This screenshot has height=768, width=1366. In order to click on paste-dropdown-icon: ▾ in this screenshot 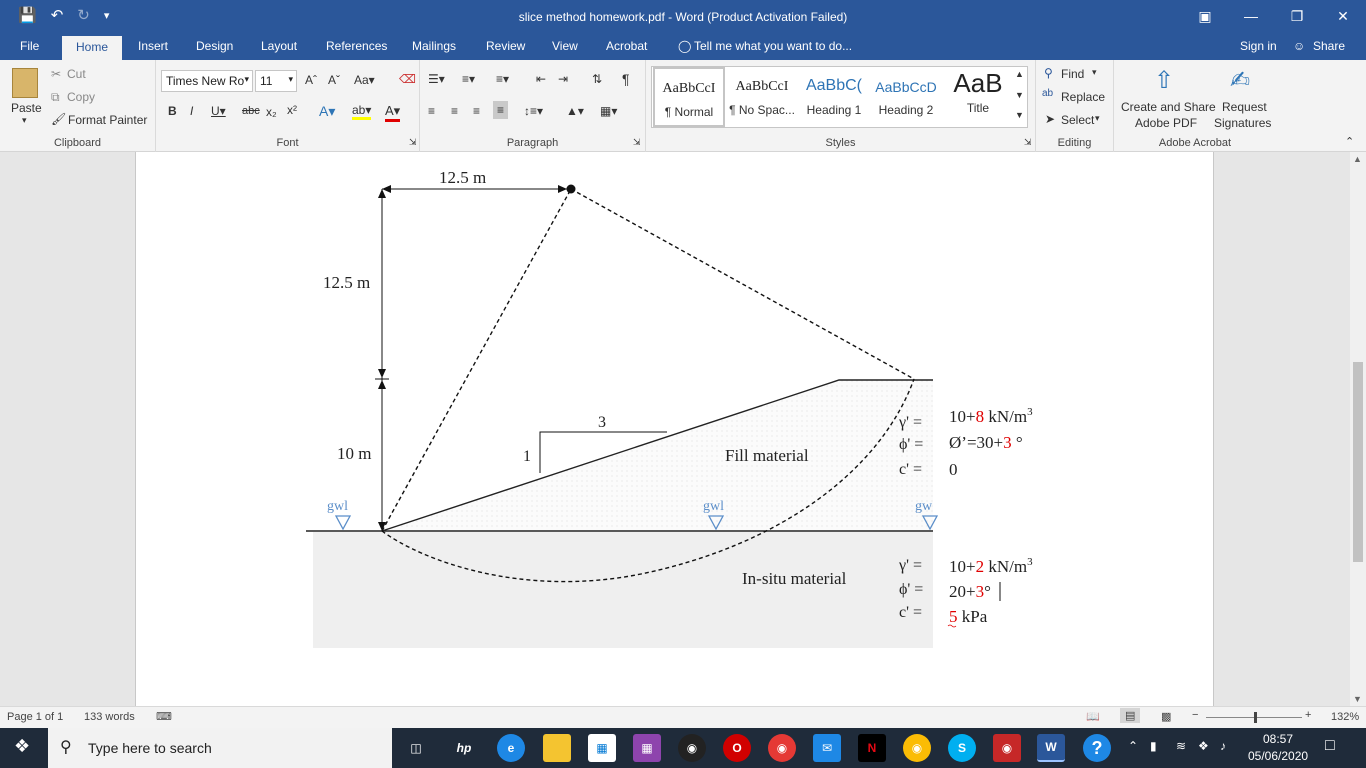, I will do `click(24, 120)`.